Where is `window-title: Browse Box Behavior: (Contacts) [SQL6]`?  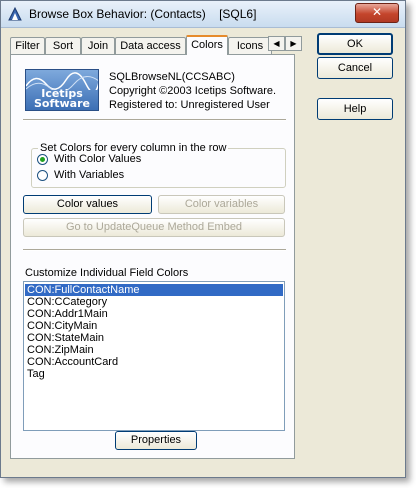 window-title: Browse Box Behavior: (Contacts) [SQL6] is located at coordinates (143, 14).